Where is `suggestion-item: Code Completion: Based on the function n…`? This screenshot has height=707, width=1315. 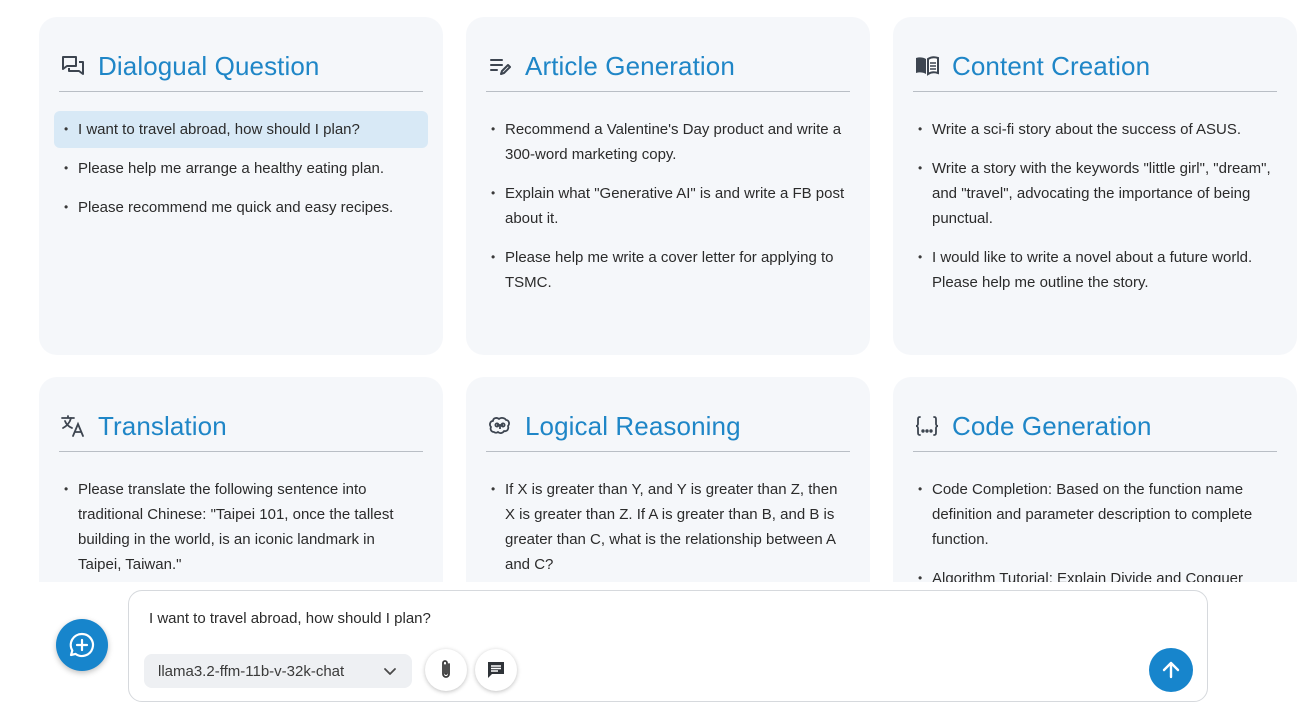
suggestion-item: Code Completion: Based on the function n… is located at coordinates (1095, 514).